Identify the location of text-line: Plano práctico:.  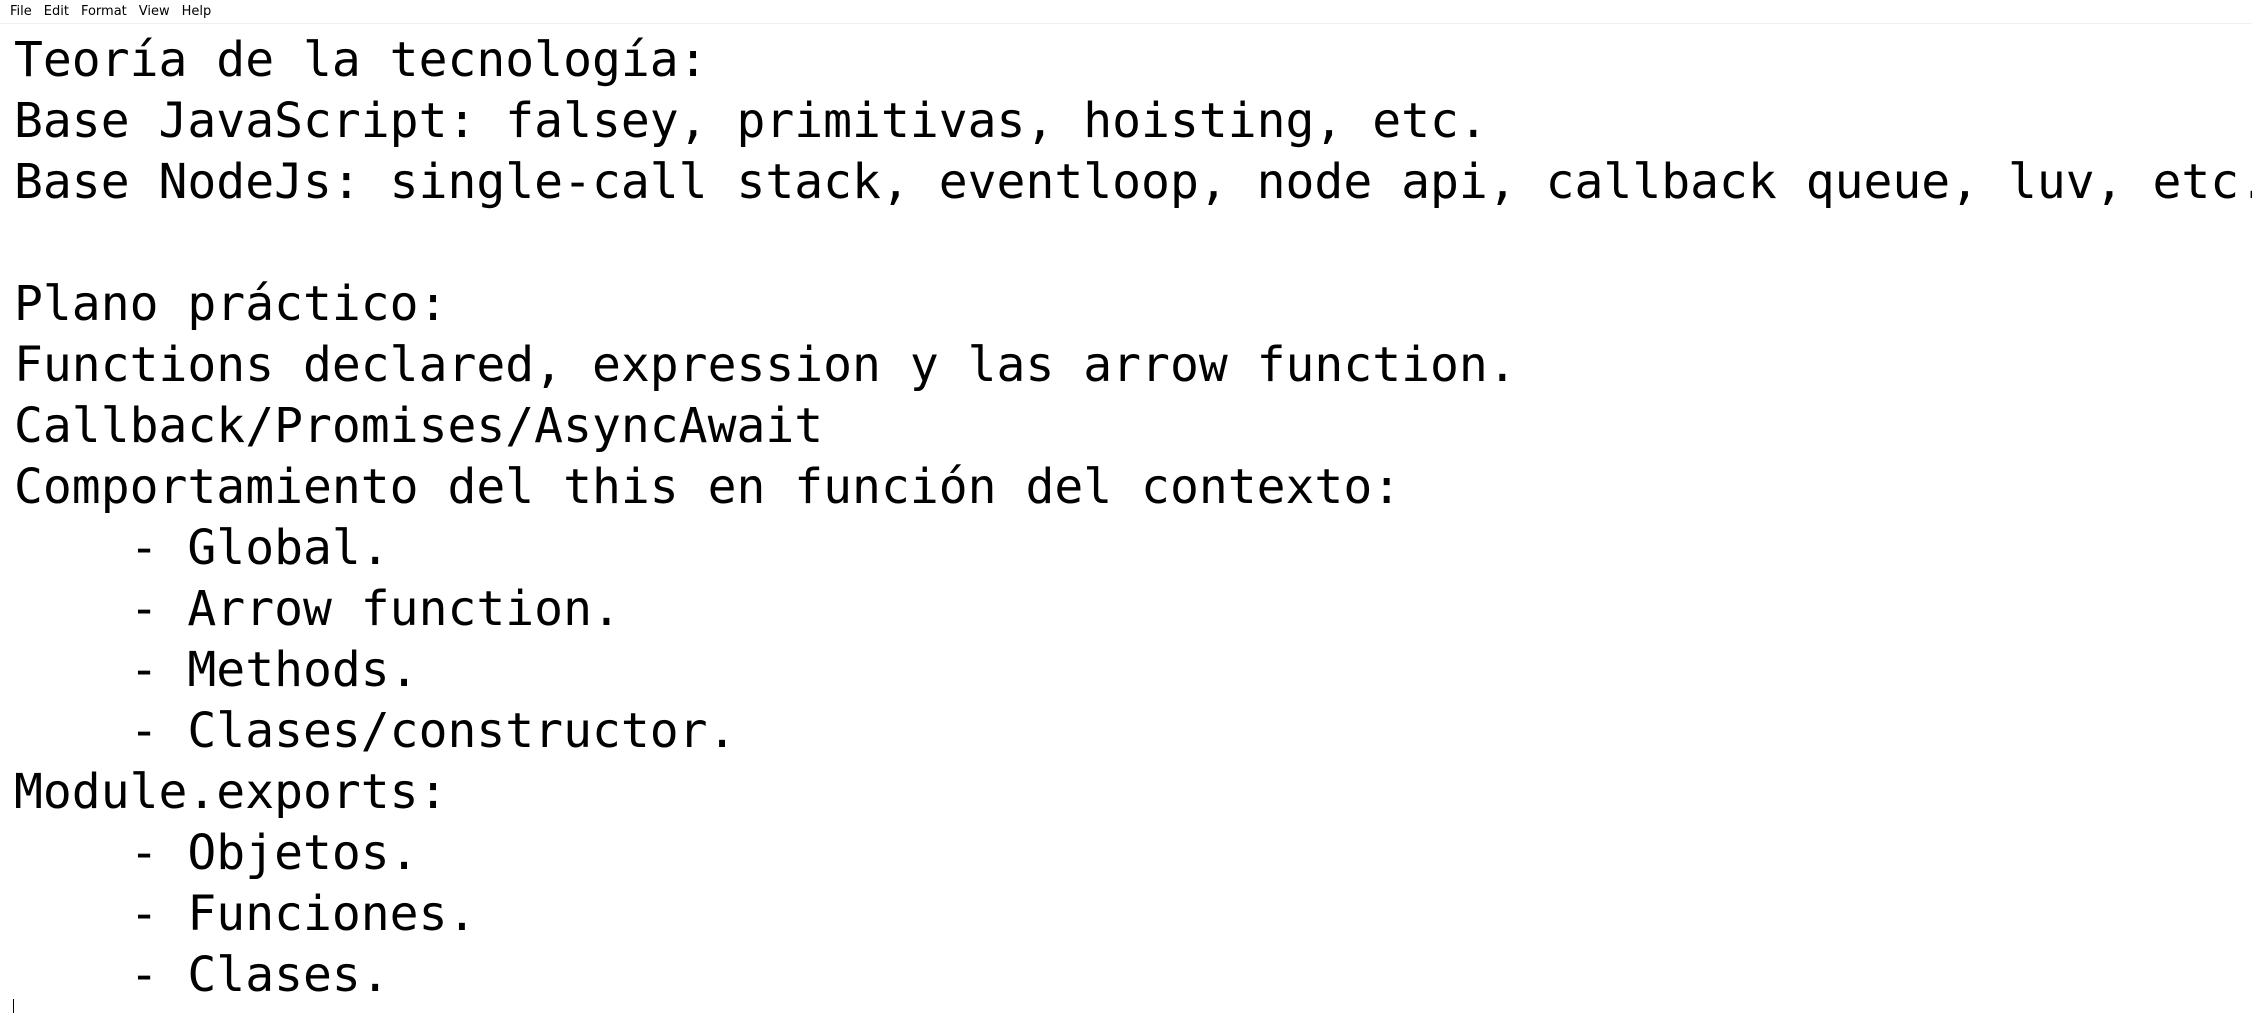
(231, 304).